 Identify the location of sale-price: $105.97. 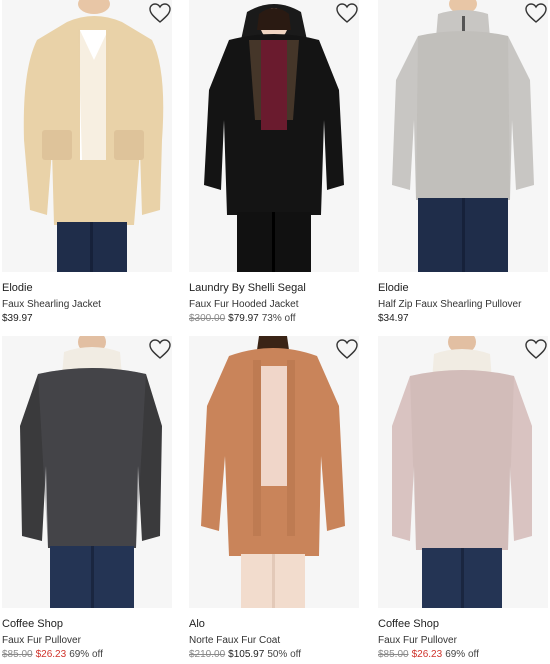
(246, 654).